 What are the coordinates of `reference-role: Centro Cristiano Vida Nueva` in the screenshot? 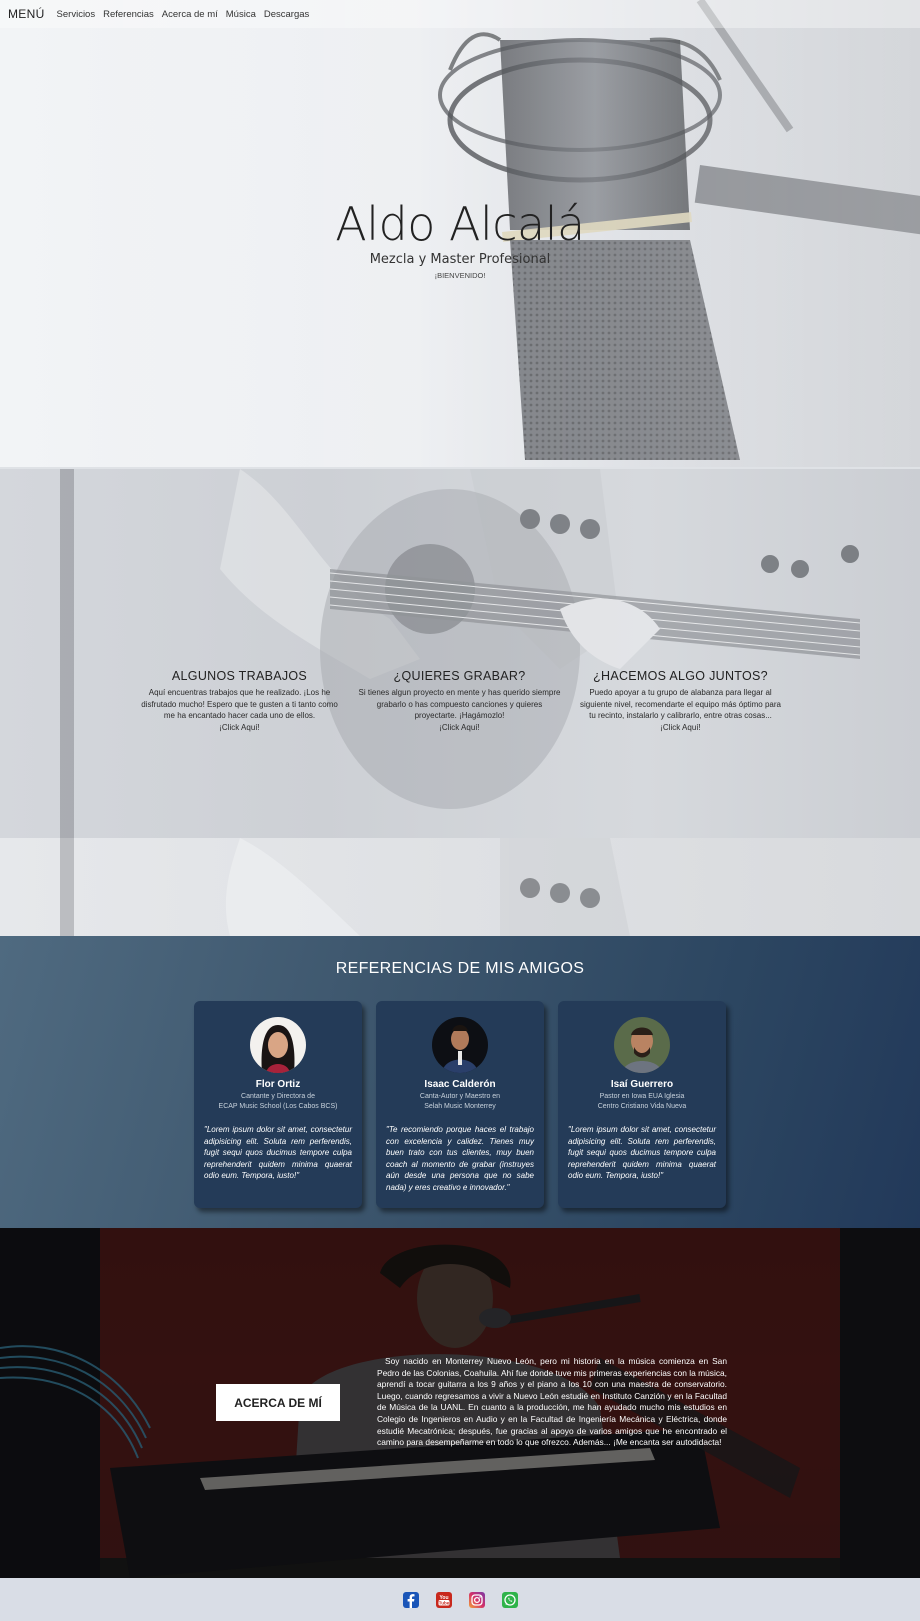 It's located at (642, 1106).